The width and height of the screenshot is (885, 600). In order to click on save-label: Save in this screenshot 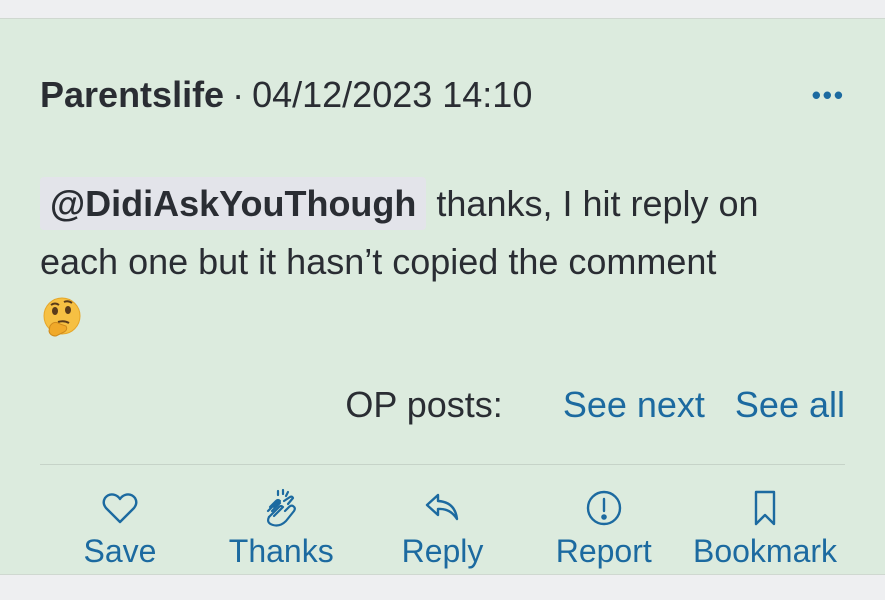, I will do `click(120, 551)`.